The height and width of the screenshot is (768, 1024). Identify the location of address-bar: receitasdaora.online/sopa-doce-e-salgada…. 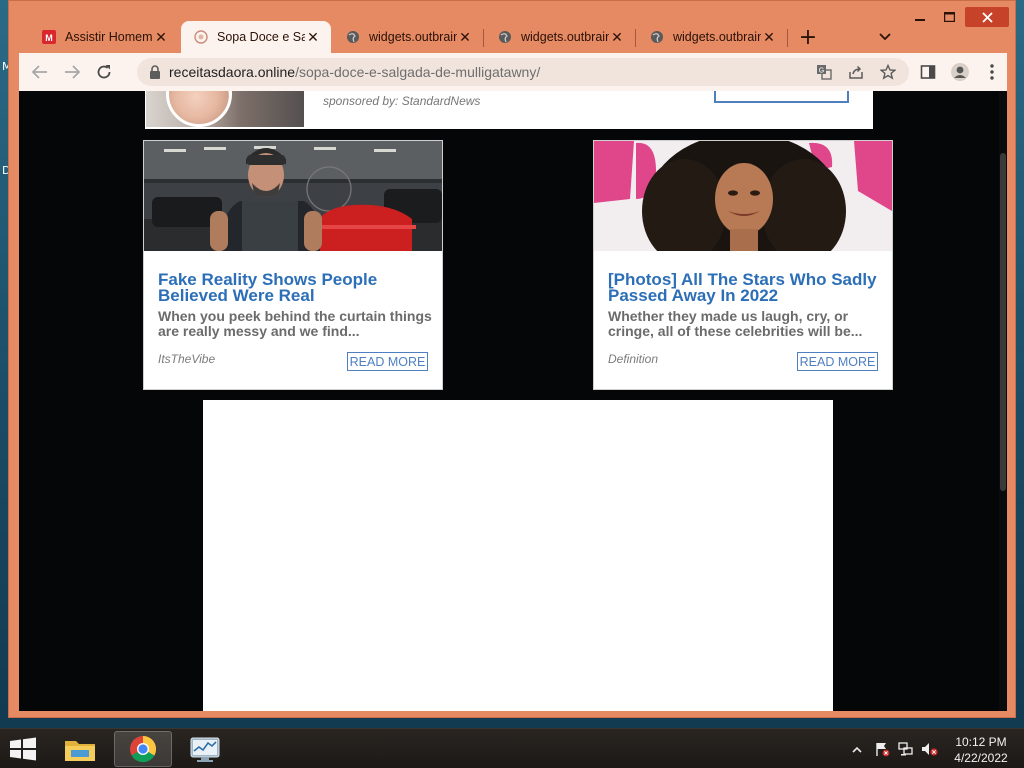
(523, 72).